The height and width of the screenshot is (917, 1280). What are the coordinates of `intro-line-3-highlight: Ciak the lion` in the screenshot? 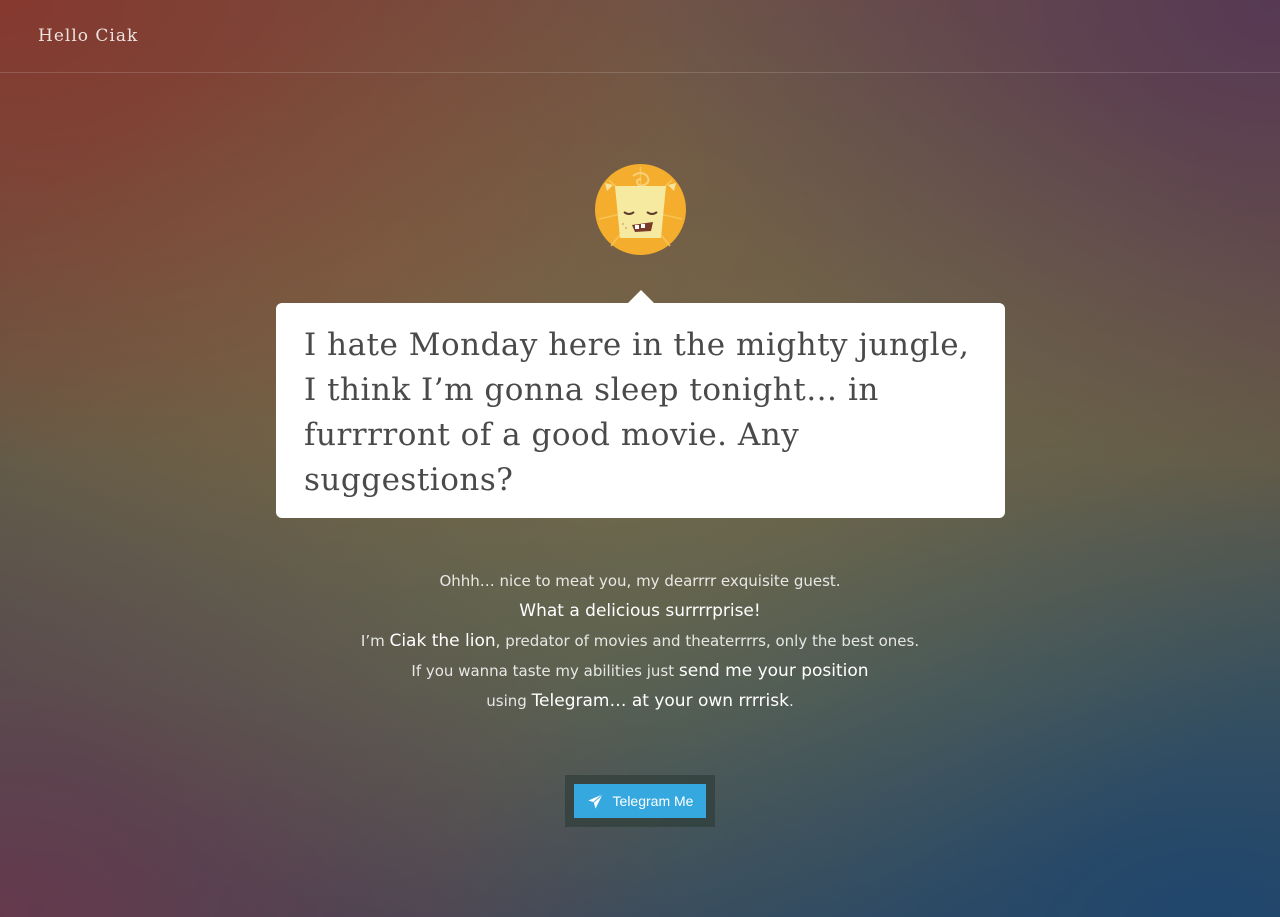 It's located at (442, 641).